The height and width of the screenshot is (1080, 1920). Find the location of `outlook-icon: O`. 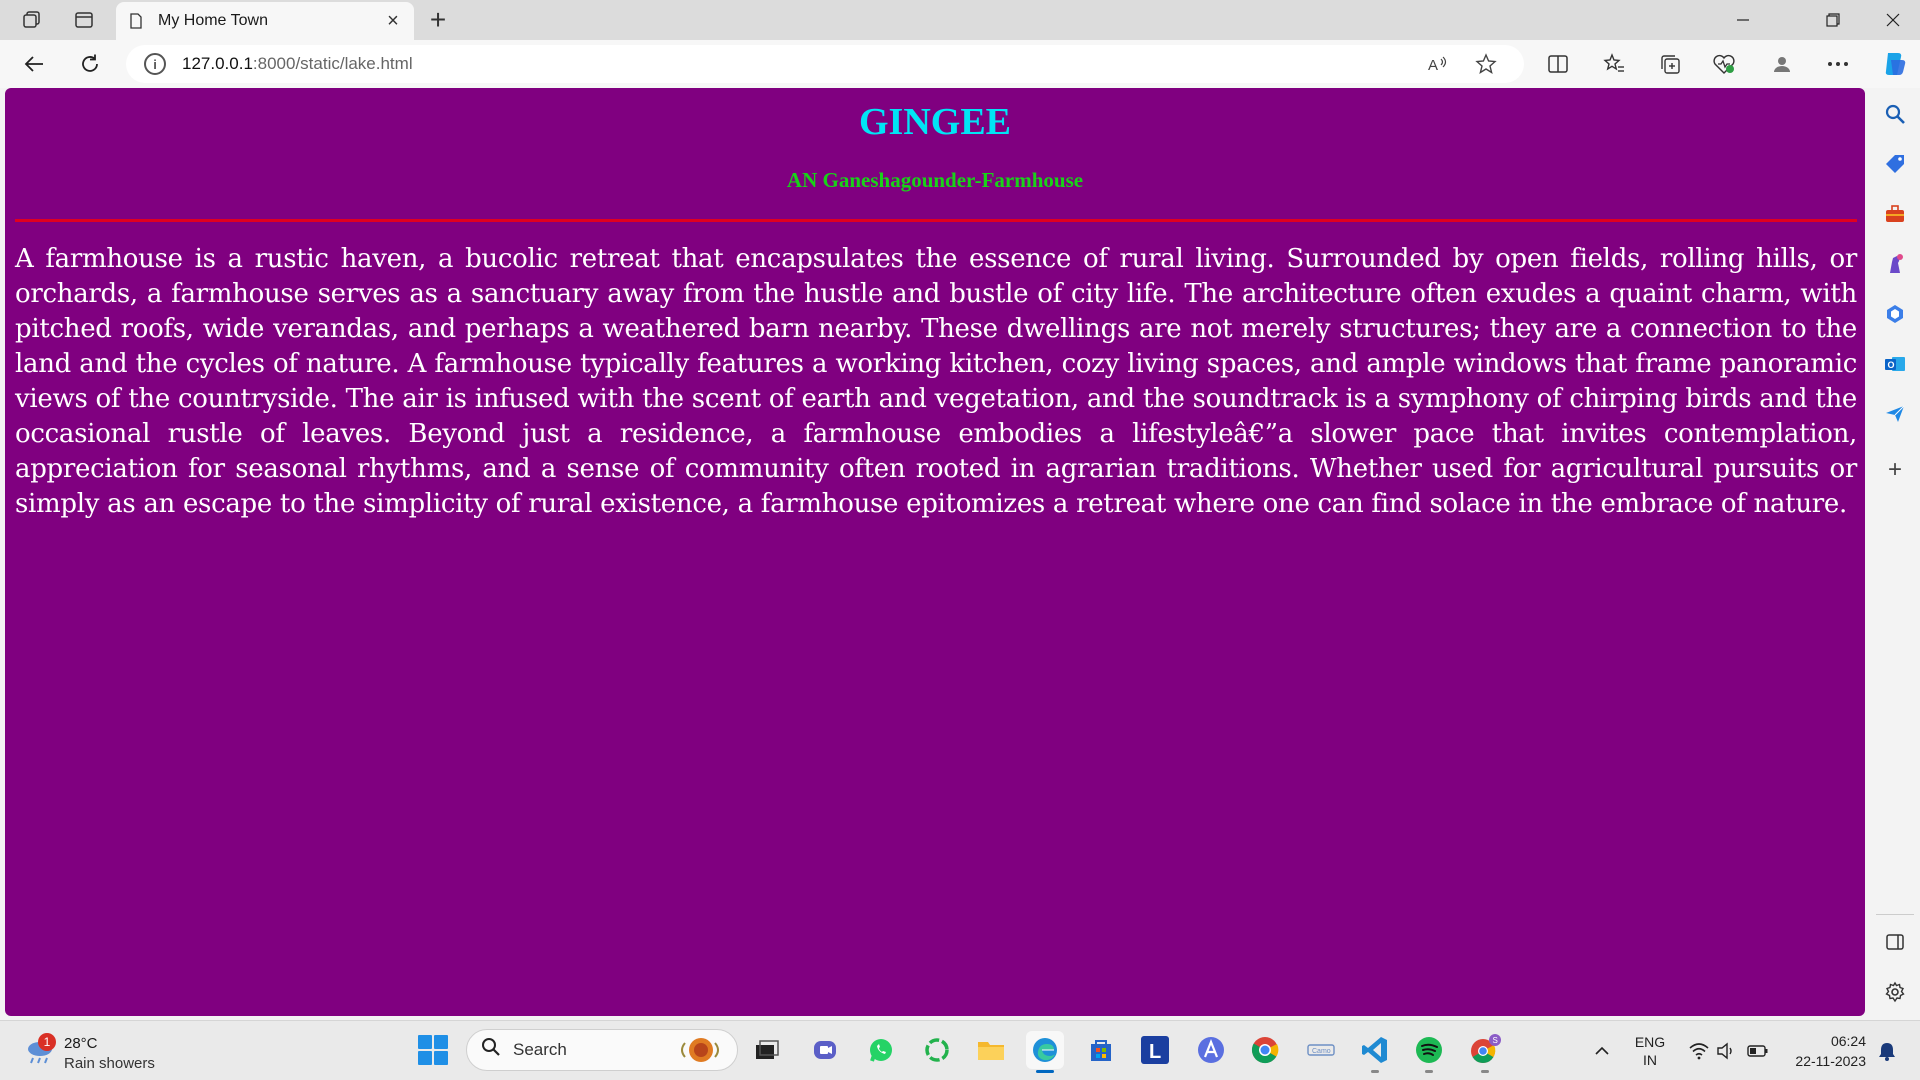

outlook-icon: O is located at coordinates (1895, 364).